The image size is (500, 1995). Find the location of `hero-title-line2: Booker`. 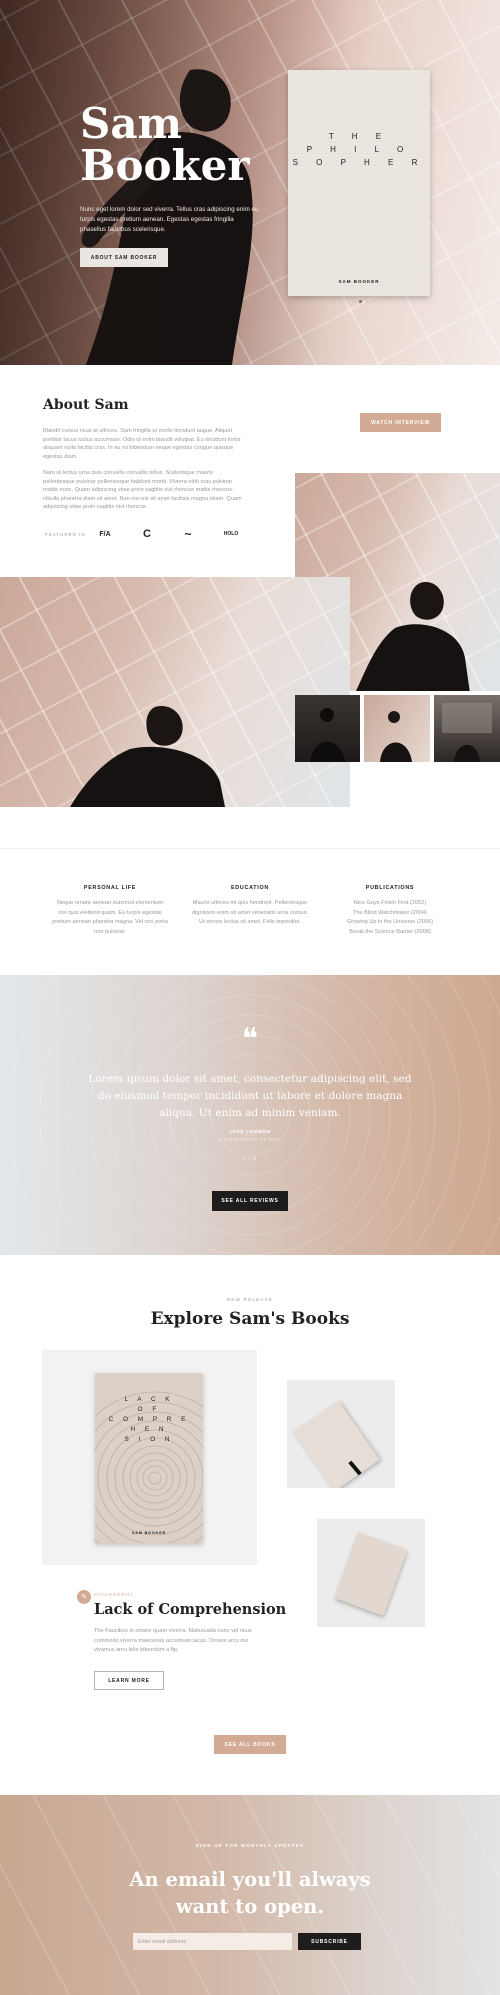

hero-title-line2: Booker is located at coordinates (165, 165).